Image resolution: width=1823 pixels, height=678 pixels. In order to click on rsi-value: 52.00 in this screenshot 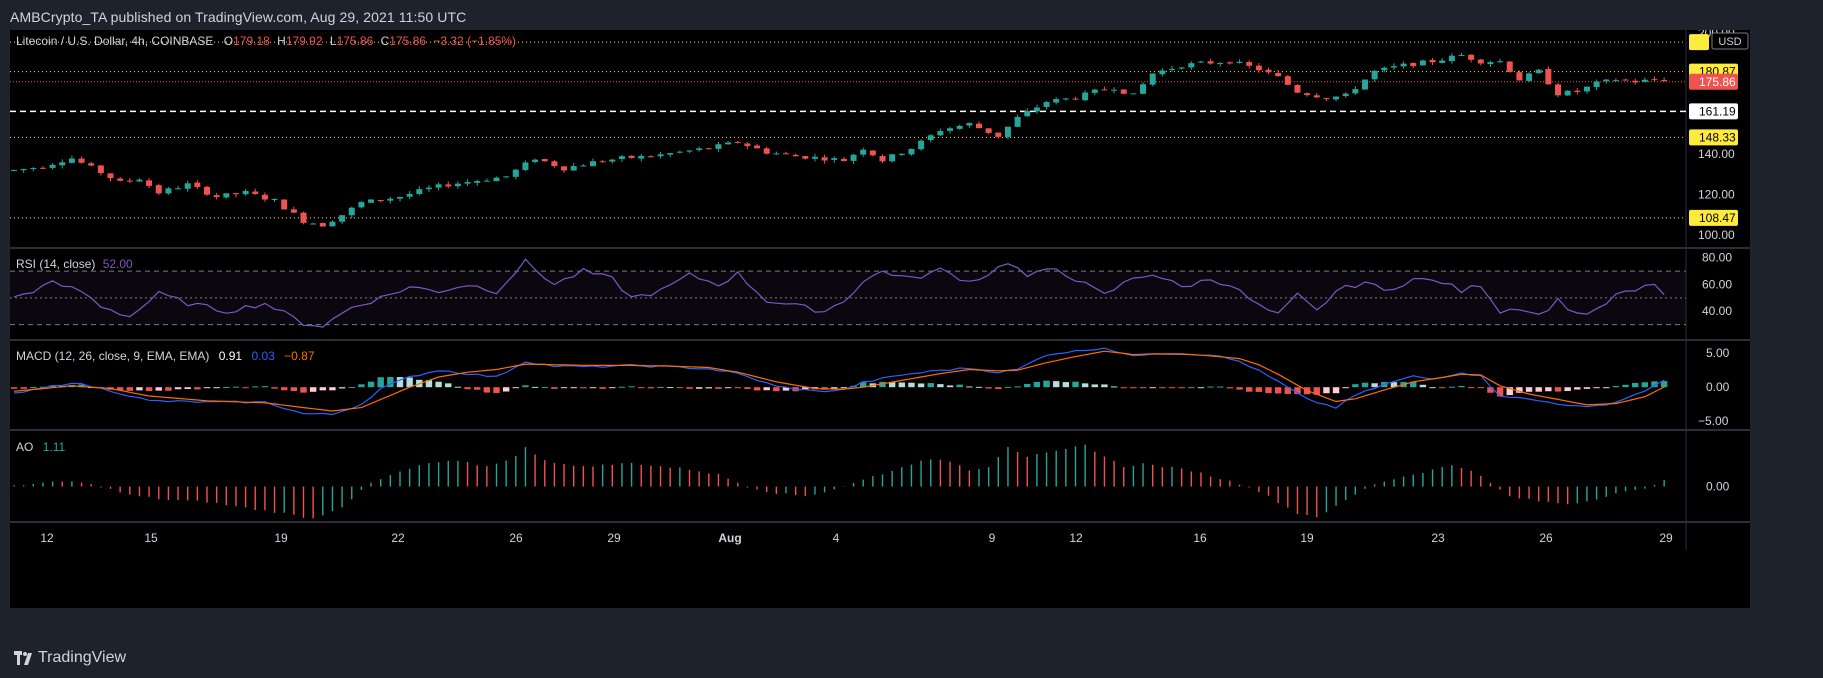, I will do `click(118, 264)`.